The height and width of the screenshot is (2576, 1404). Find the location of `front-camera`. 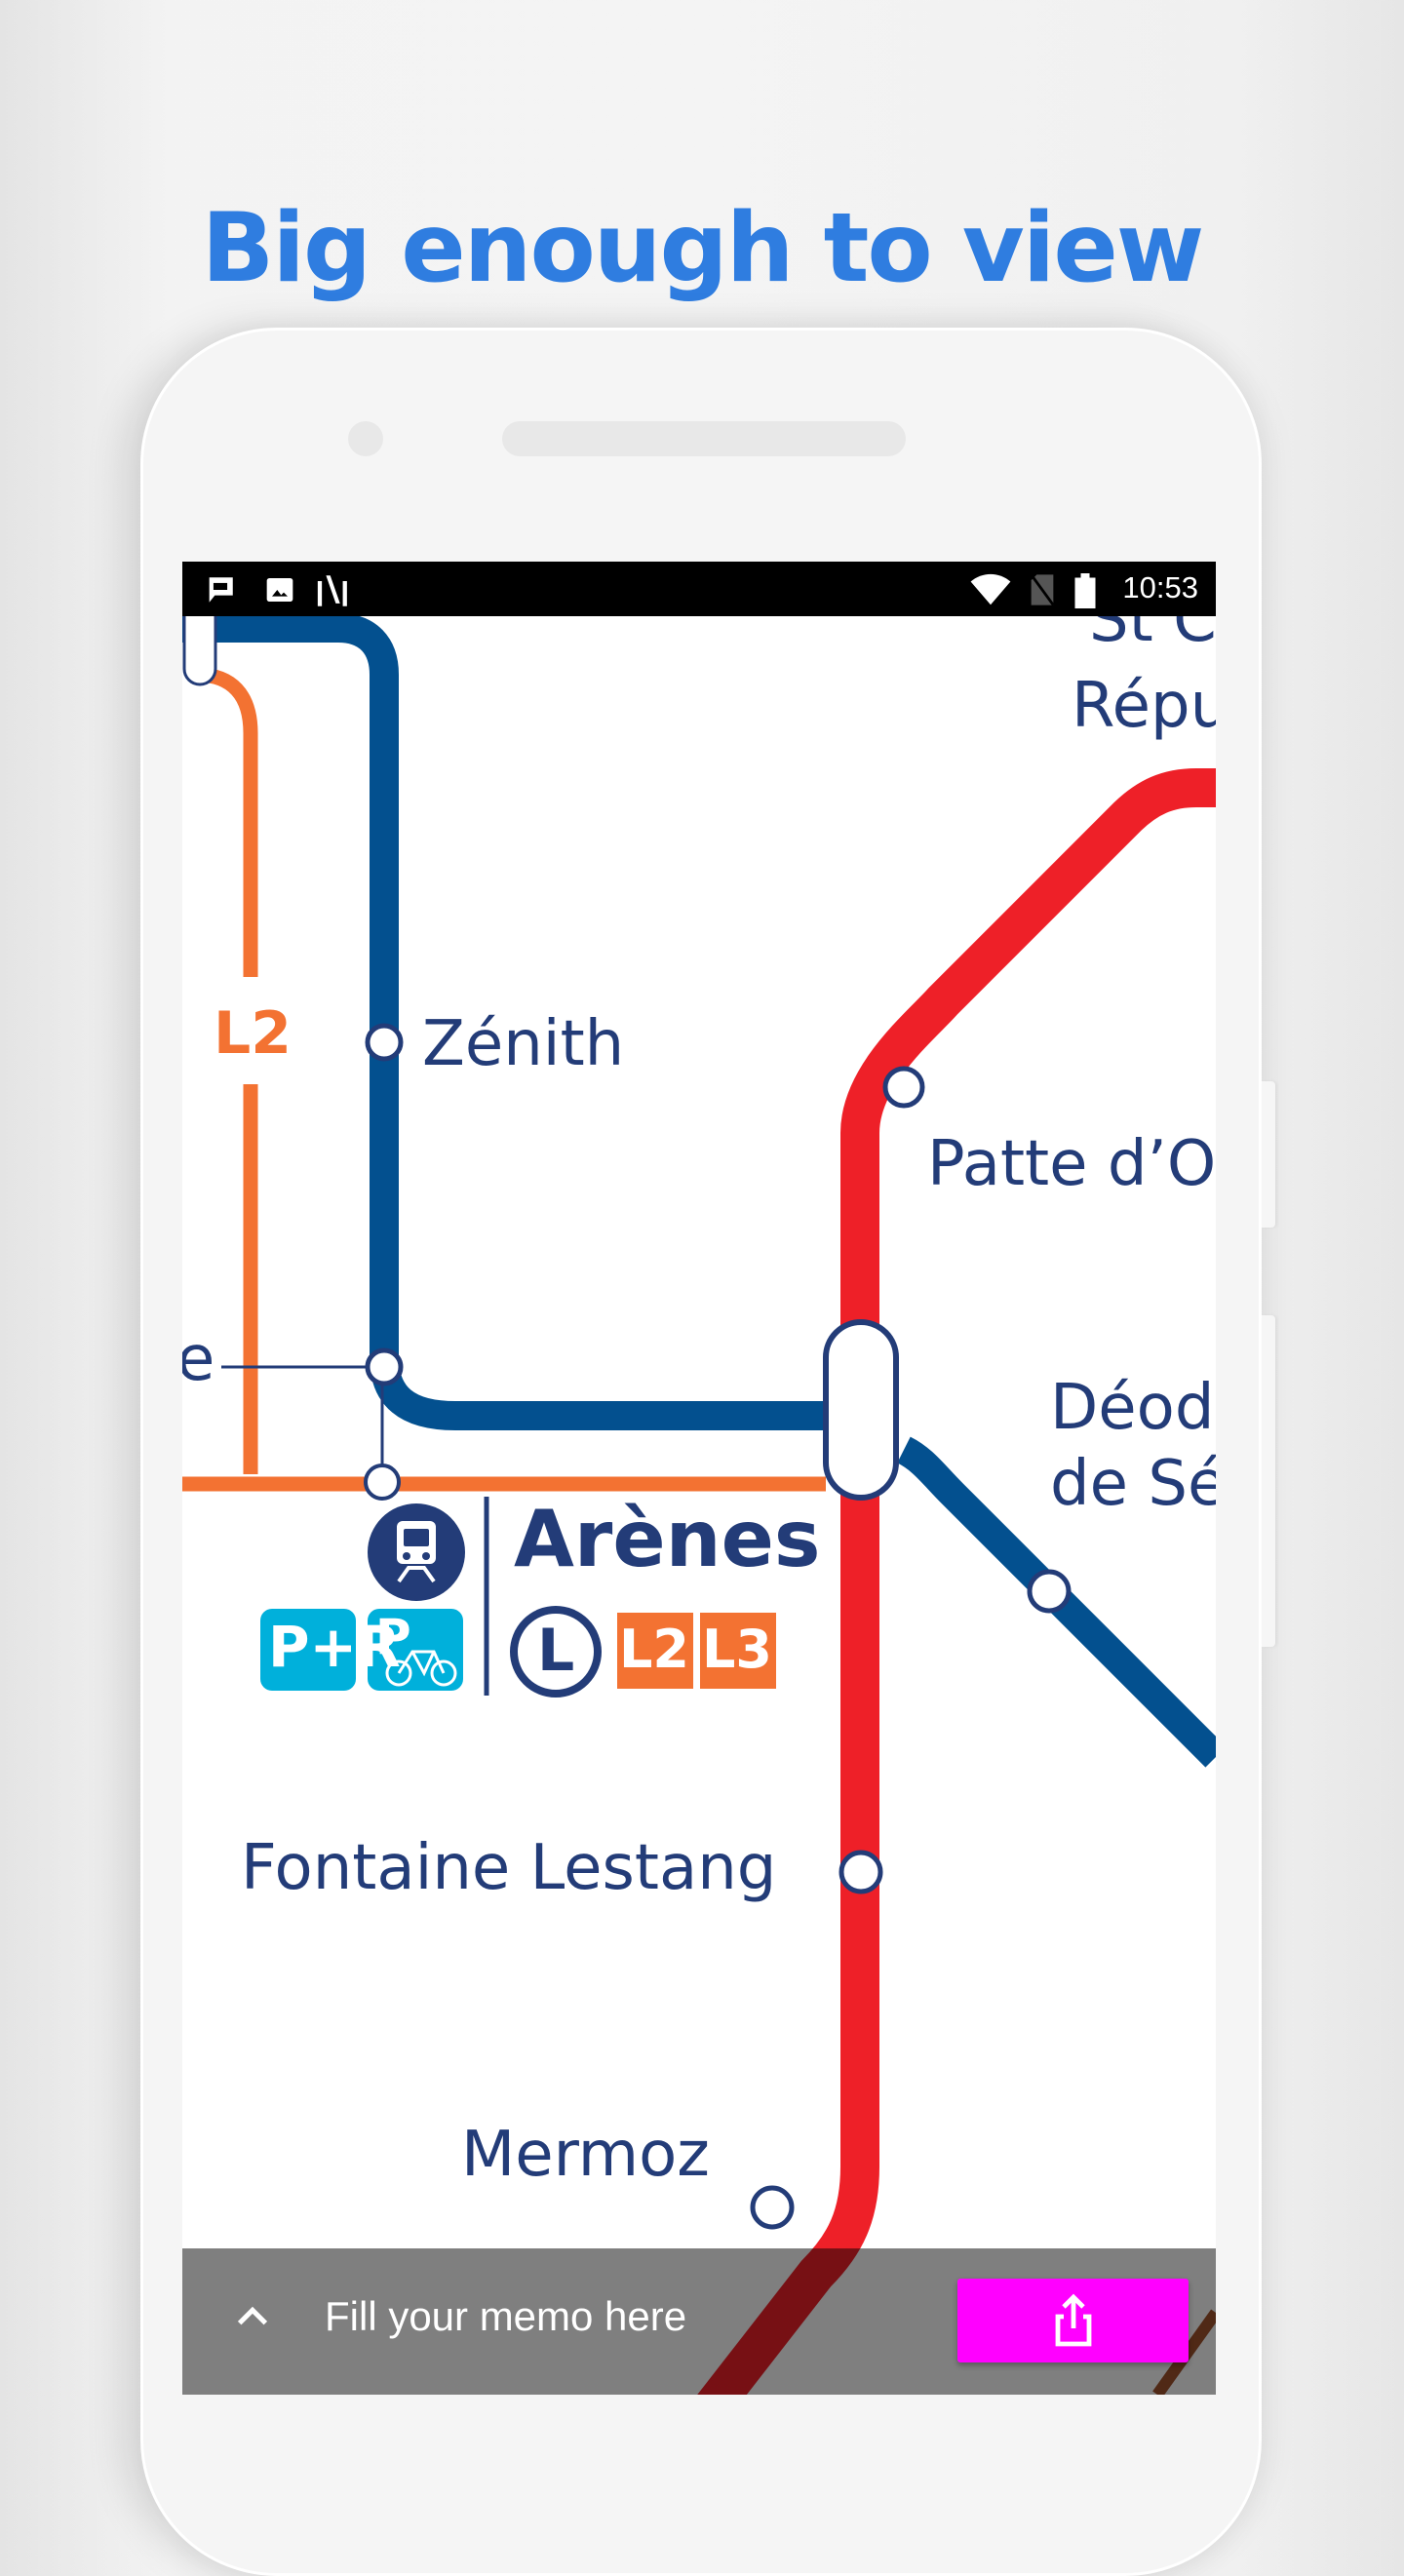

front-camera is located at coordinates (365, 438).